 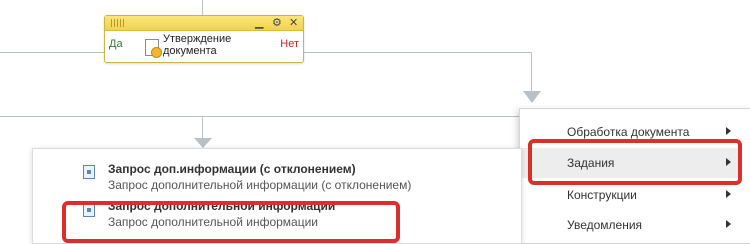 What do you see at coordinates (628, 132) in the screenshot?
I see `menu-item-label: Обработка документа` at bounding box center [628, 132].